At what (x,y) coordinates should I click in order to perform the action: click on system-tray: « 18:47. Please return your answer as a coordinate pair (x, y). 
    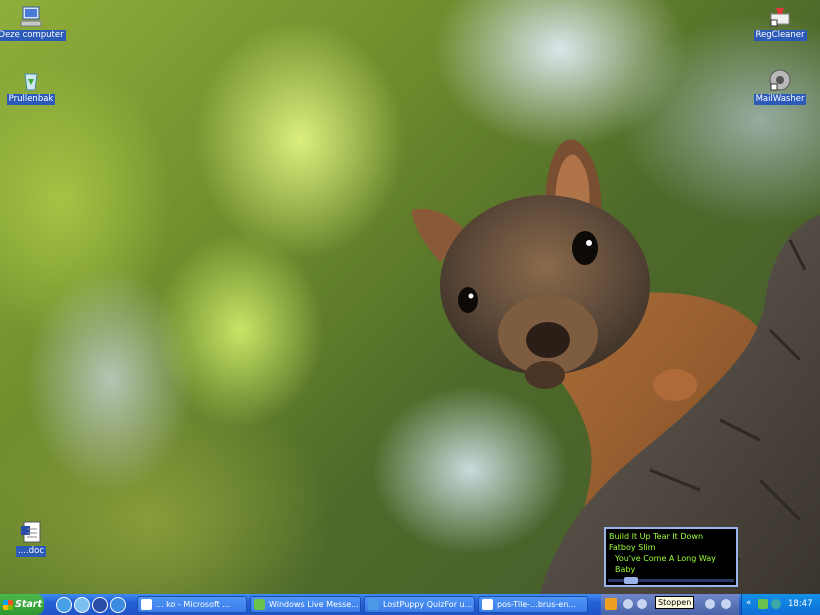
    Looking at the image, I should click on (780, 604).